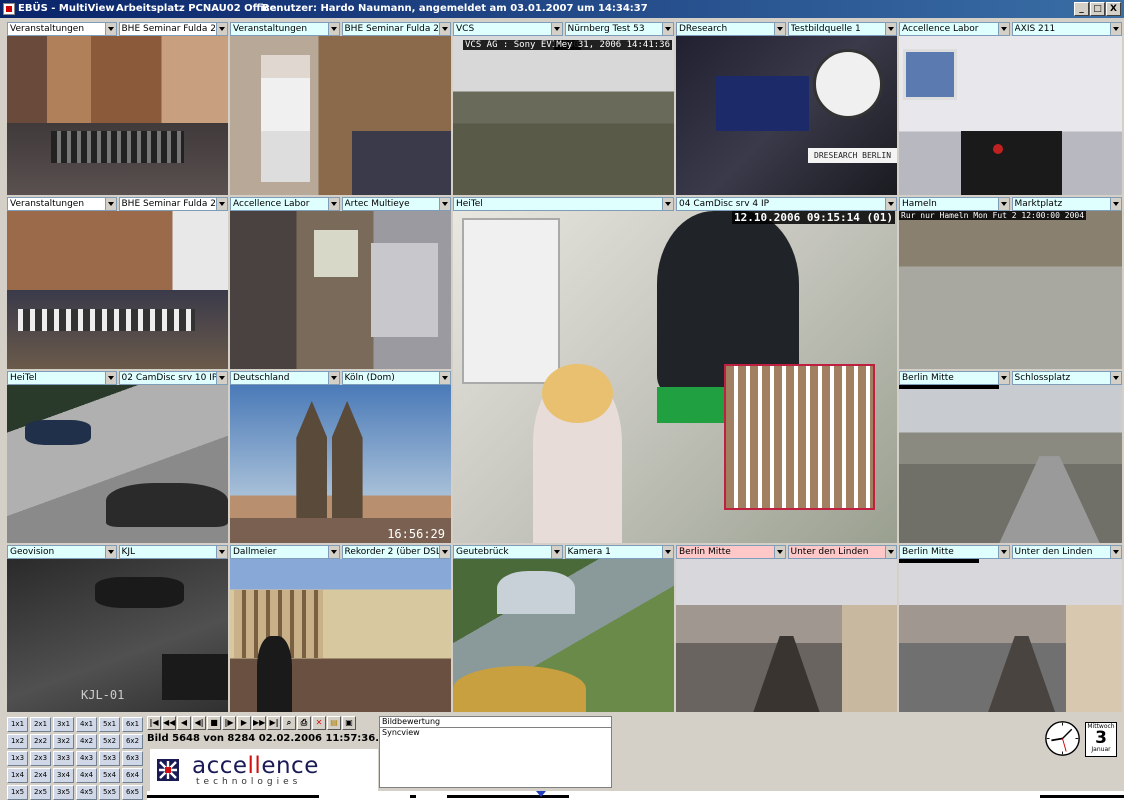 This screenshot has width=1124, height=800. Describe the element at coordinates (173, 552) in the screenshot. I see `camera-select: KJL` at that location.